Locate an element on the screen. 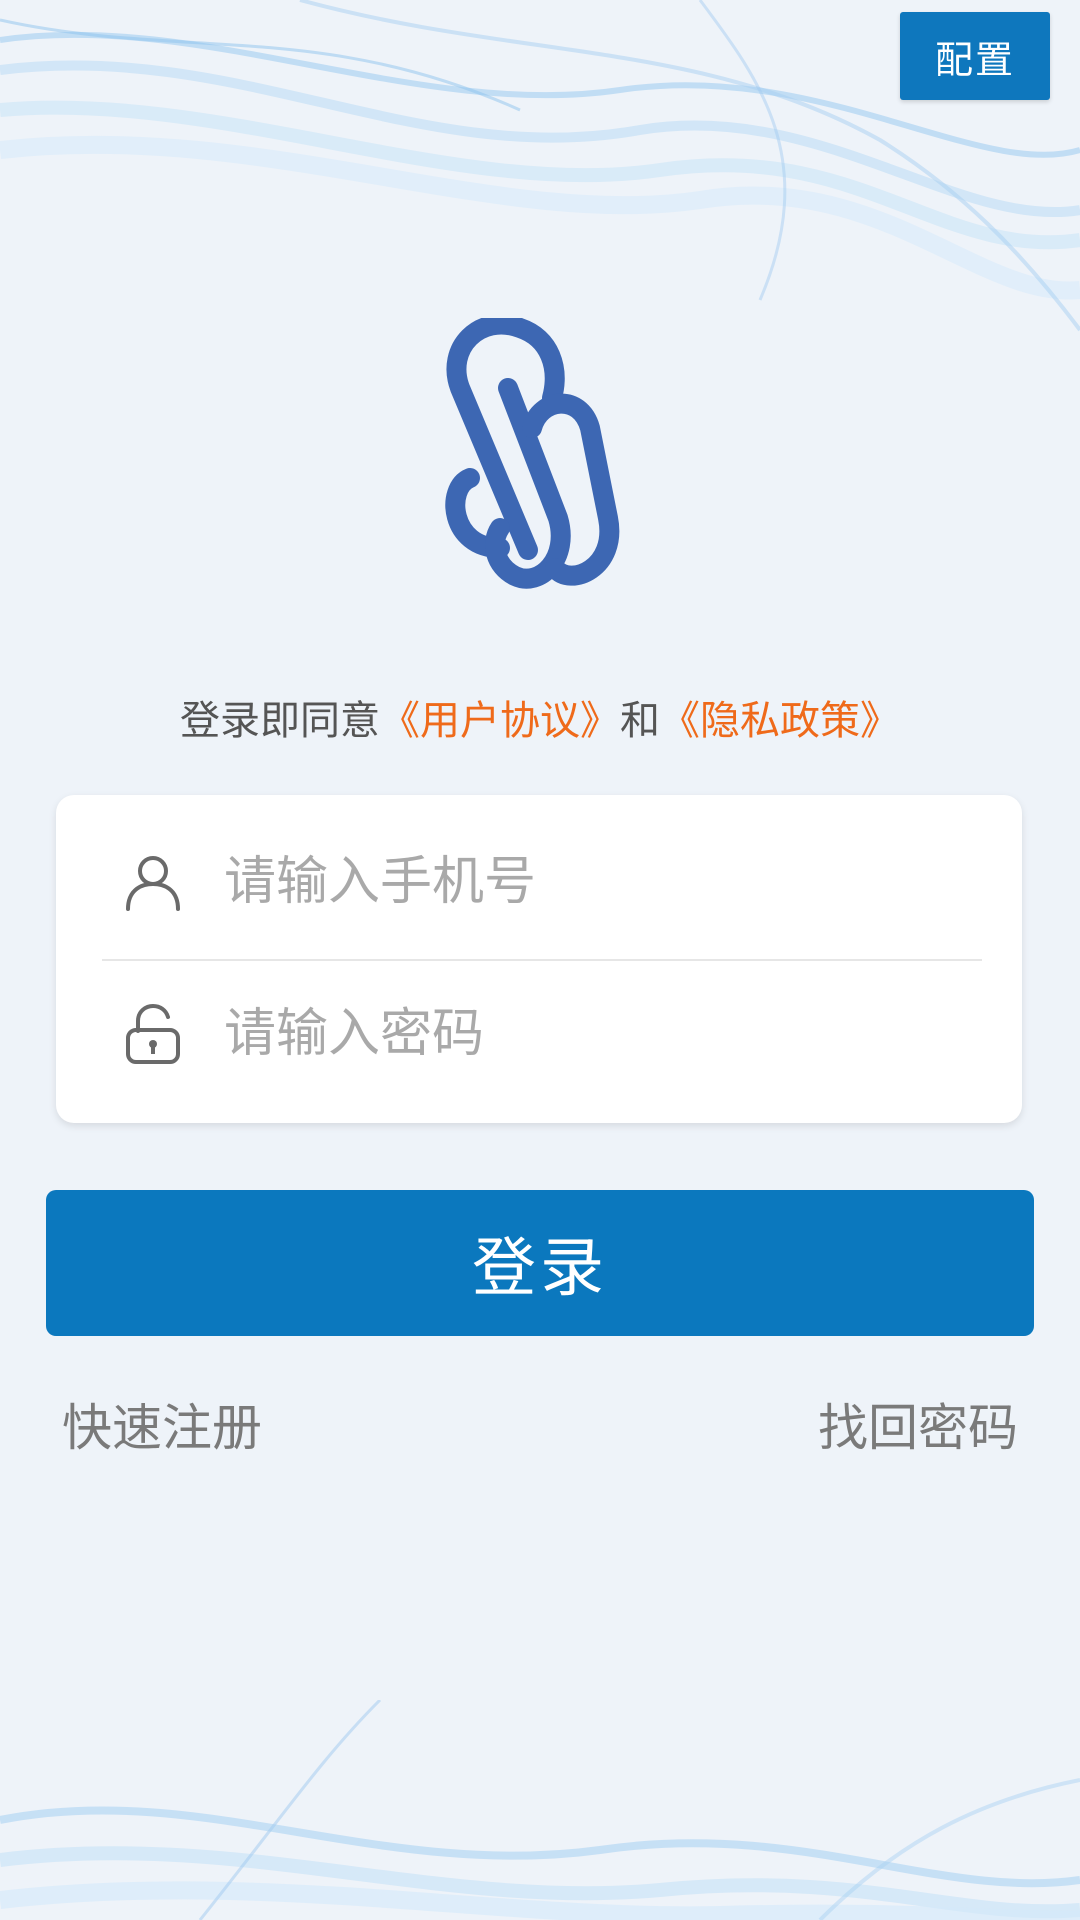  phone-input is located at coordinates (604, 882).